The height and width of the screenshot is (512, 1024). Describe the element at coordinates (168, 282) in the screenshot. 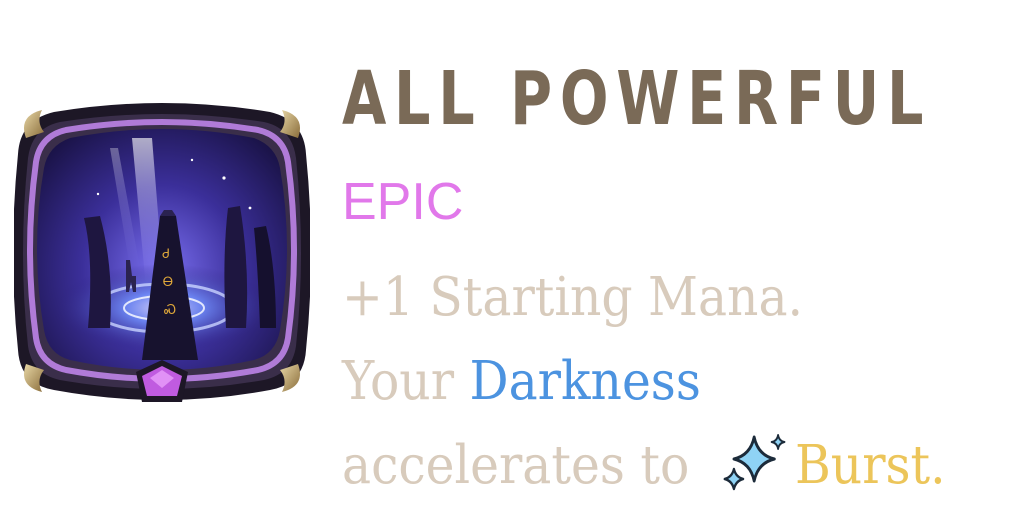

I see `svg-text: Ꮎ` at that location.